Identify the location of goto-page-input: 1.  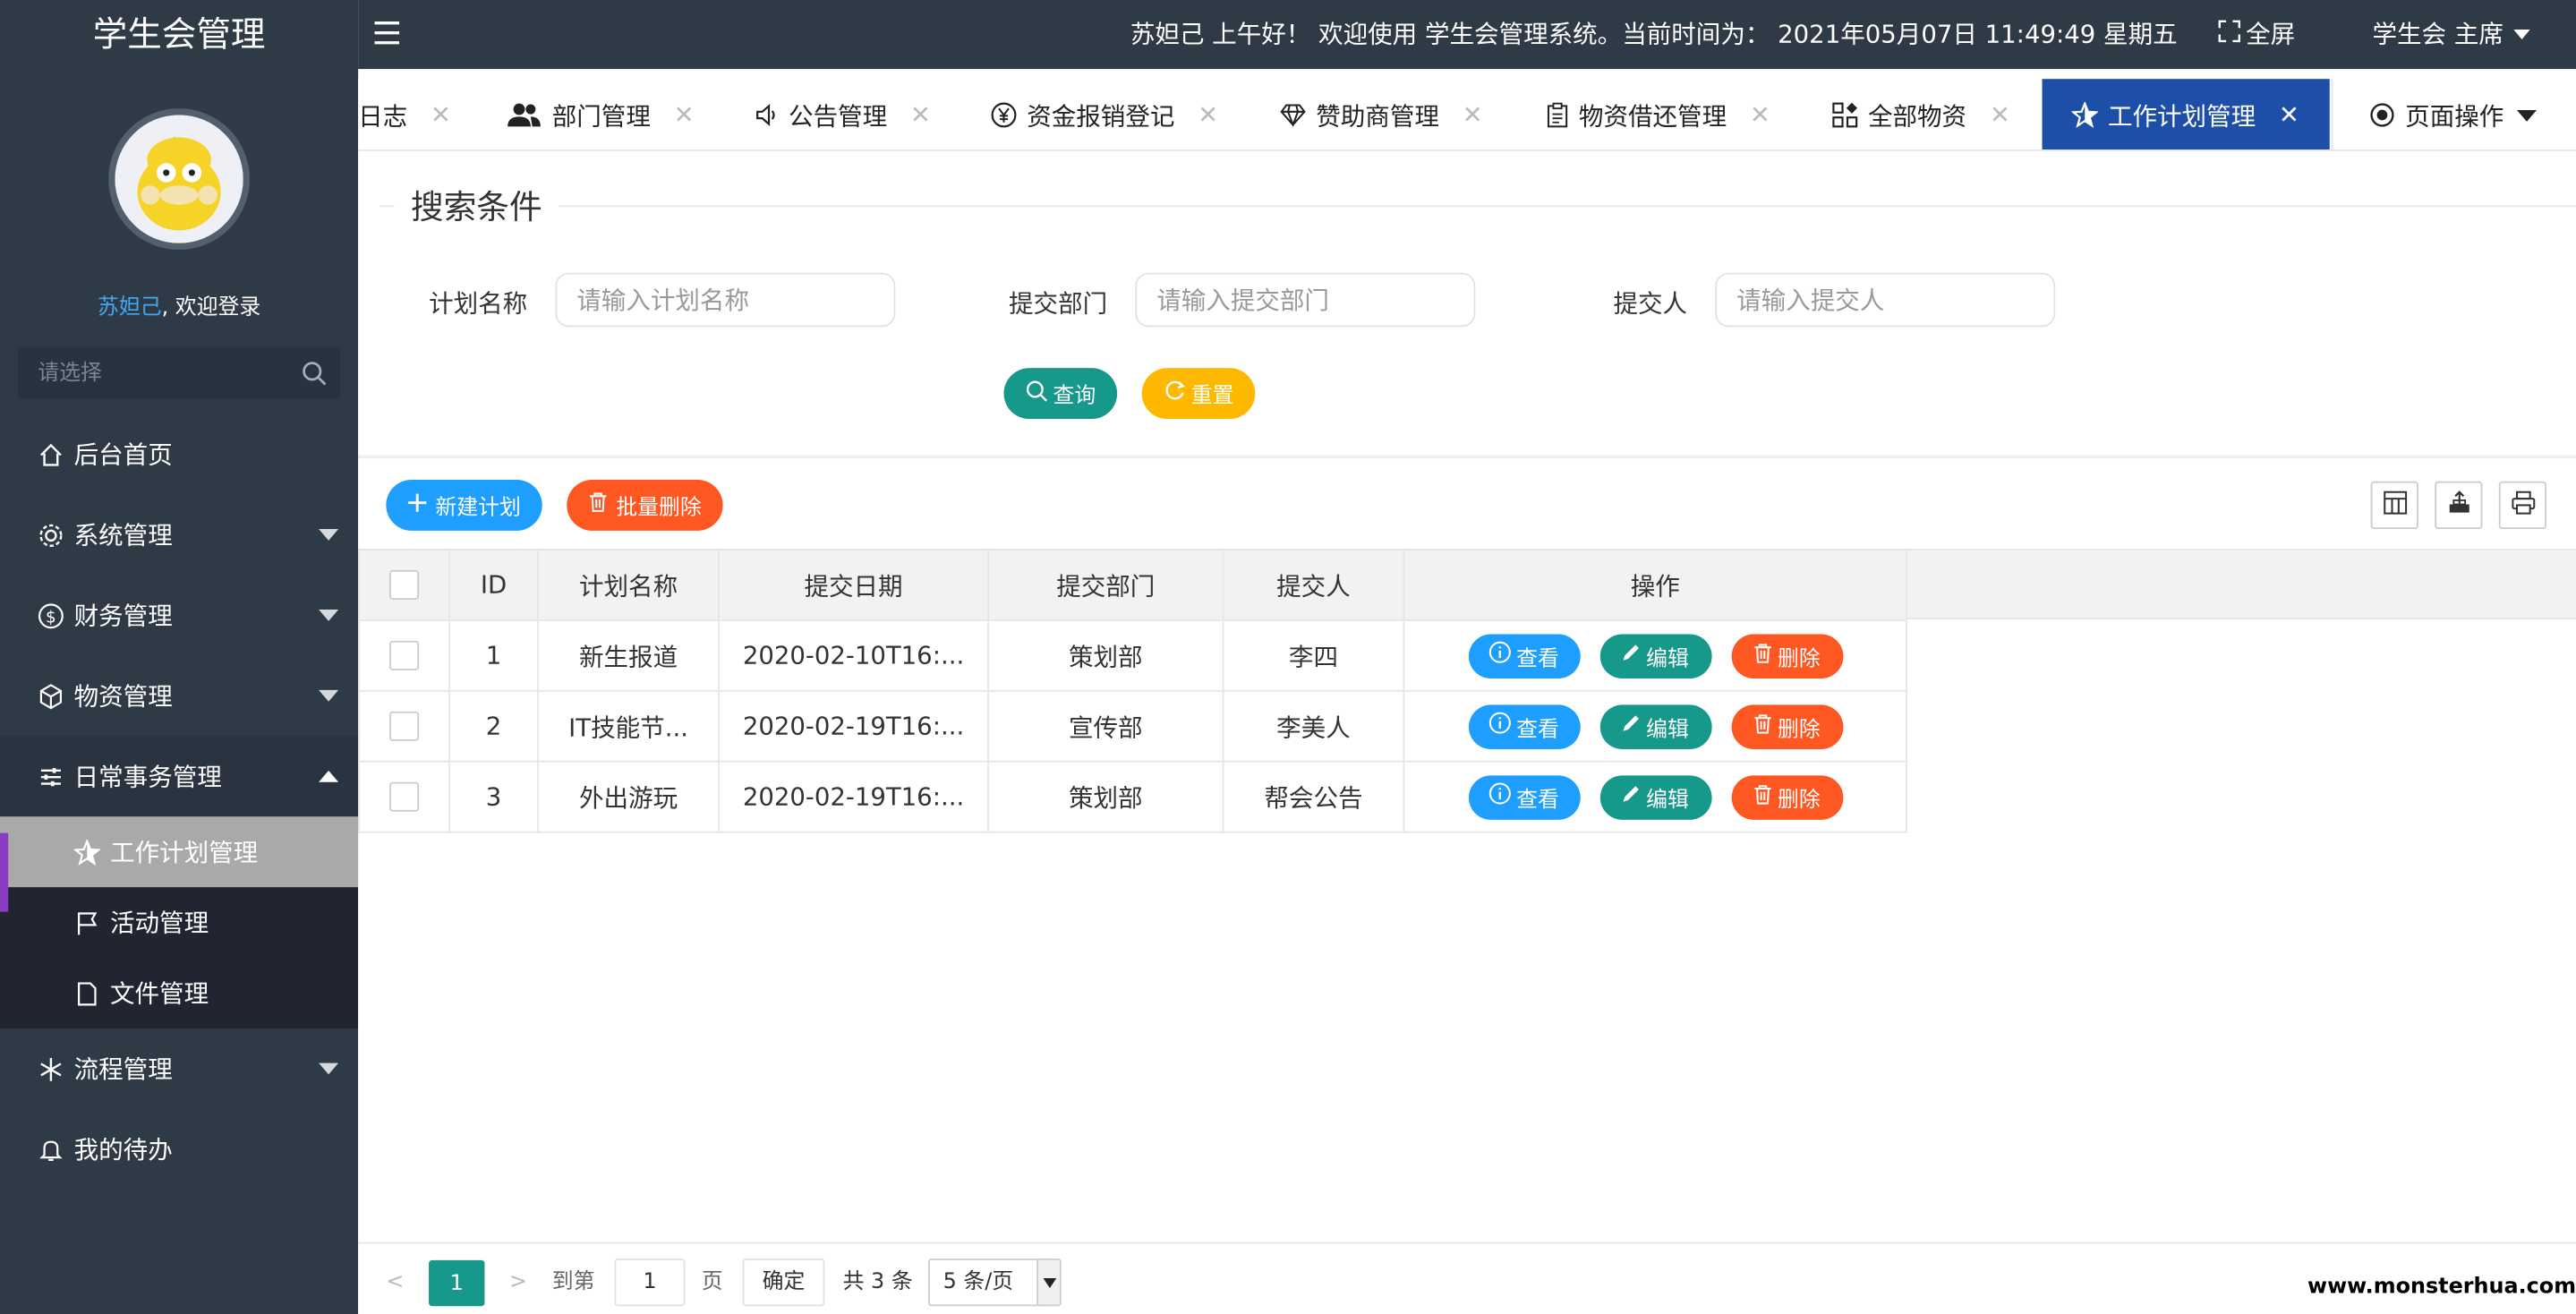
(650, 1282).